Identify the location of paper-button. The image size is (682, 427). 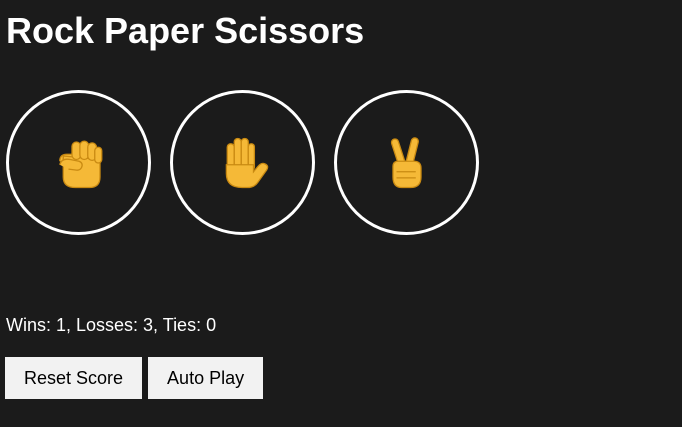
(242, 162).